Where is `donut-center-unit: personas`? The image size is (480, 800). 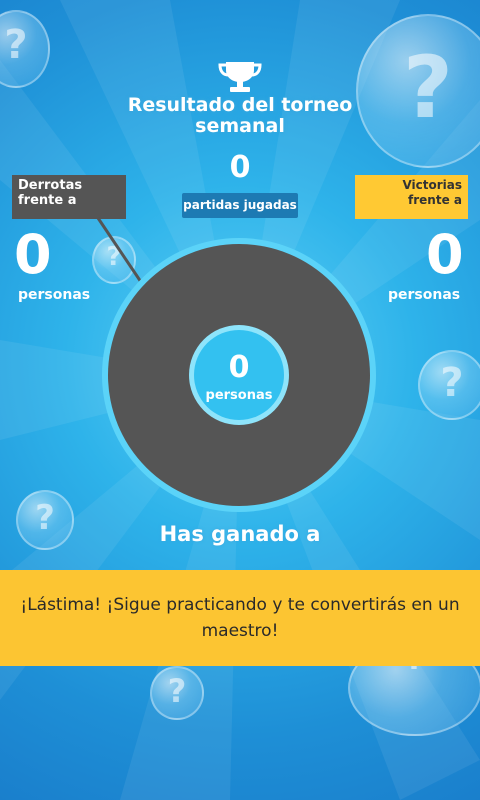
donut-center-unit: personas is located at coordinates (239, 395).